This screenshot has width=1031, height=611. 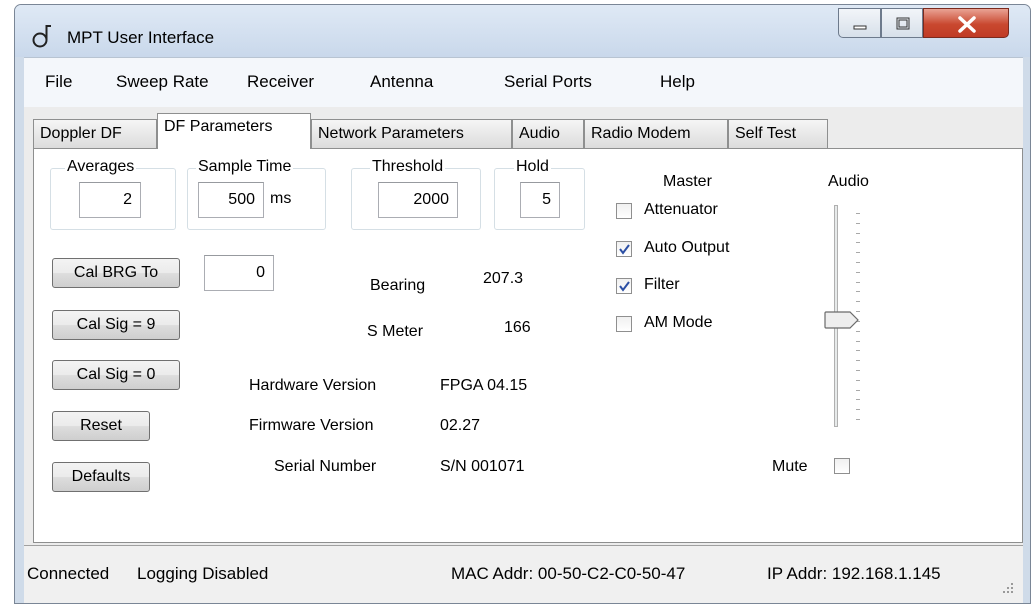 I want to click on firmware-version-value: 02.27, so click(x=460, y=425).